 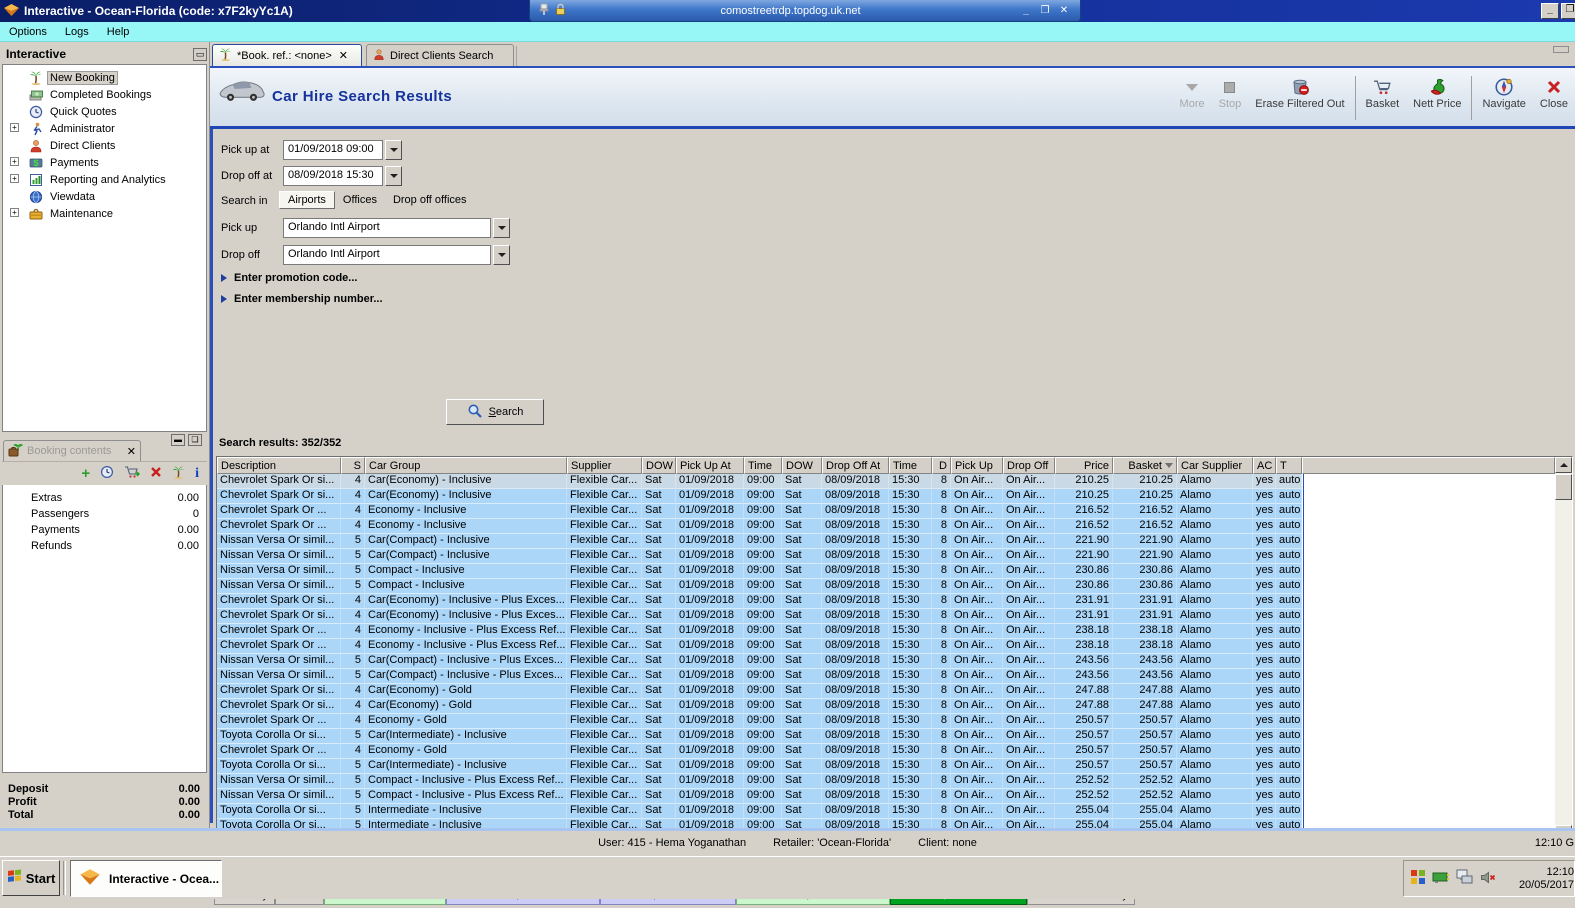 I want to click on erase-filtered-out-button: Erase Filtered Out, so click(x=1299, y=91).